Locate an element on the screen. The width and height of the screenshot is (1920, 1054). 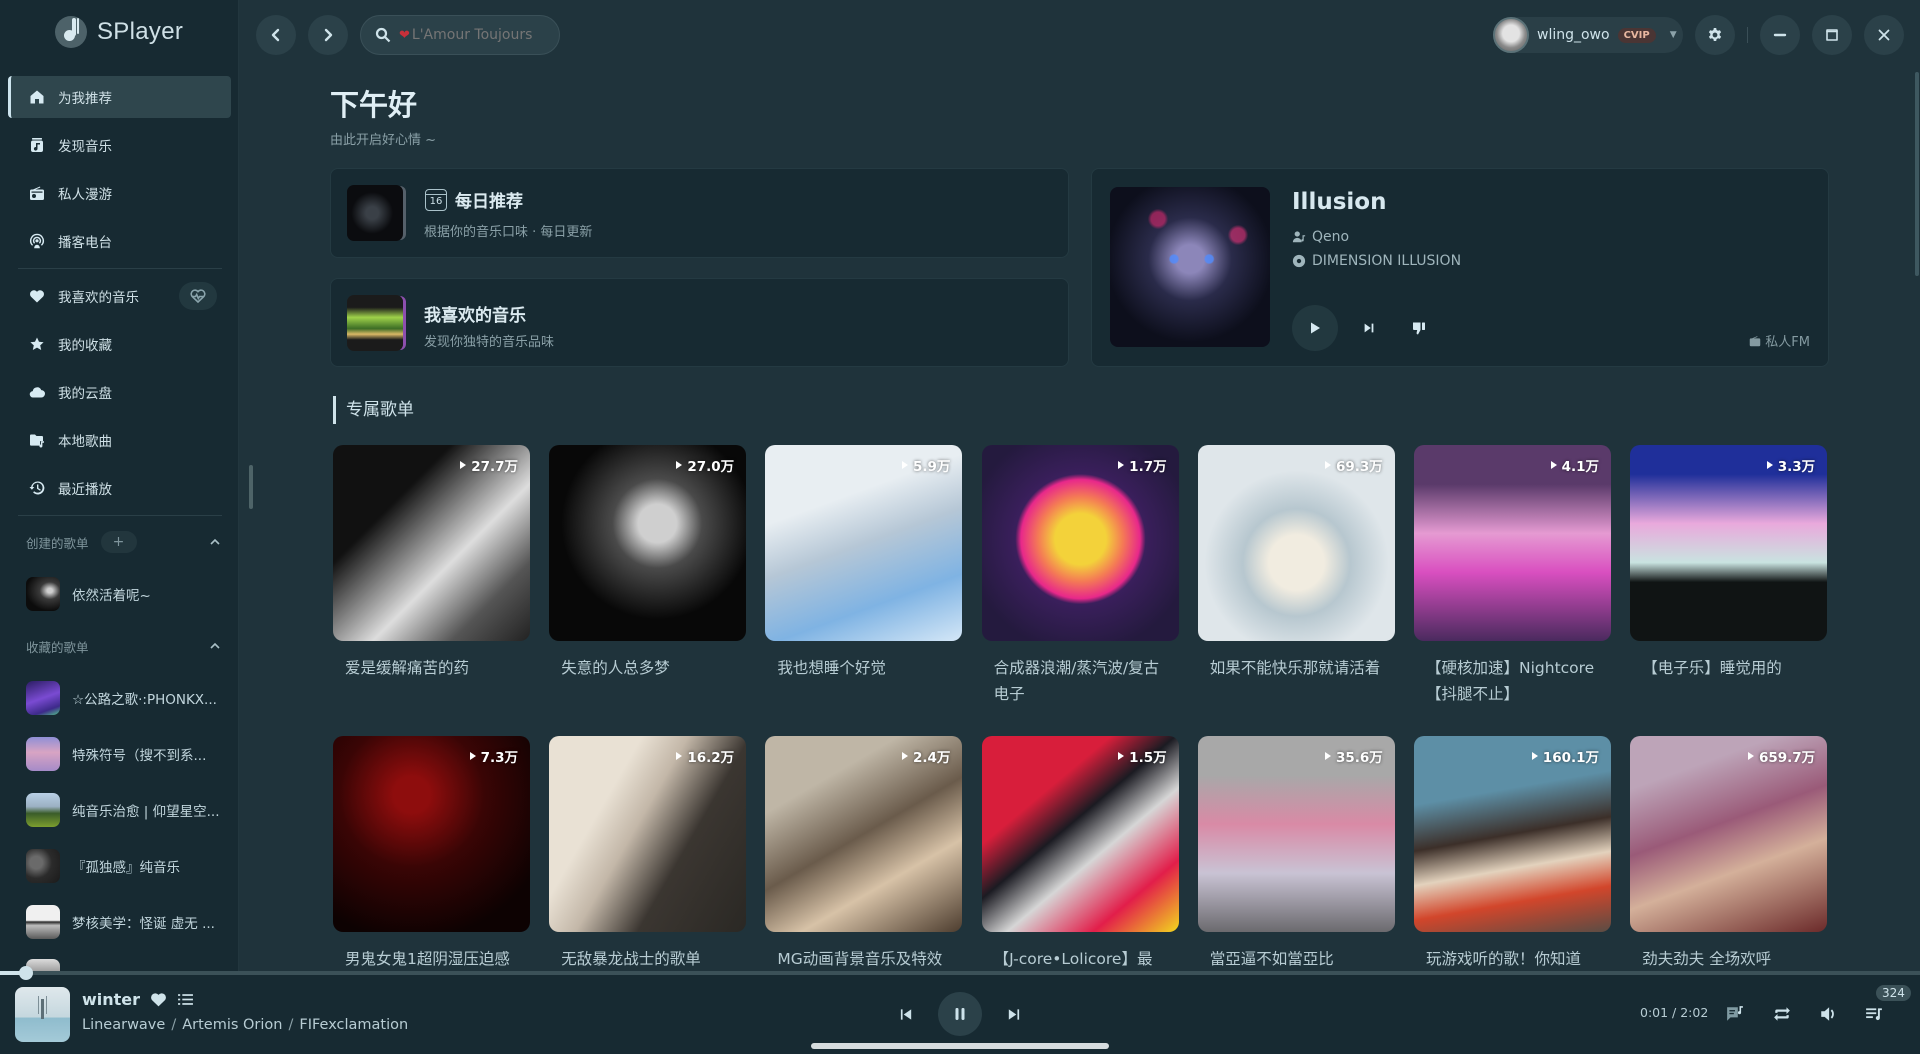
now-playing-cover is located at coordinates (42, 1014).